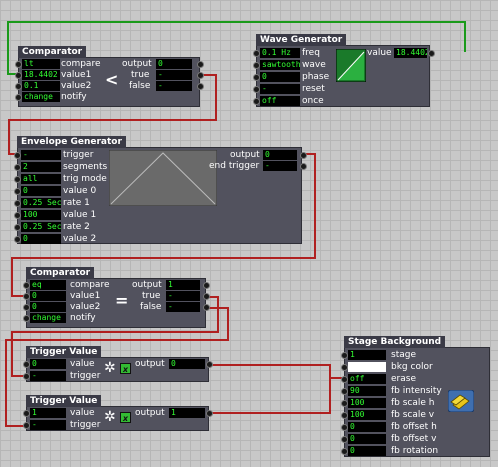 The height and width of the screenshot is (467, 498). I want to click on fb-offset-v-field: 0, so click(367, 439).